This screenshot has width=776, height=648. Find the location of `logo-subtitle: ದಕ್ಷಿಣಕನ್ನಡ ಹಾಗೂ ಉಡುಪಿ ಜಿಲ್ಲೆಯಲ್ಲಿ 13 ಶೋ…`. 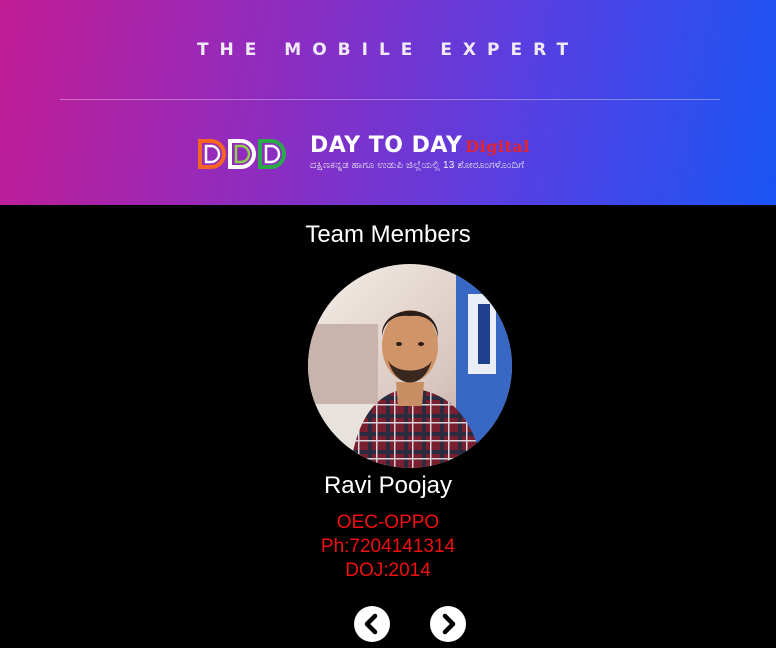

logo-subtitle: ದಕ್ಷಿಣಕನ್ನಡ ಹಾಗೂ ಉಡುಪಿ ಜಿಲ್ಲೆಯಲ್ಲಿ 13 ಶೋ… is located at coordinates (417, 165).